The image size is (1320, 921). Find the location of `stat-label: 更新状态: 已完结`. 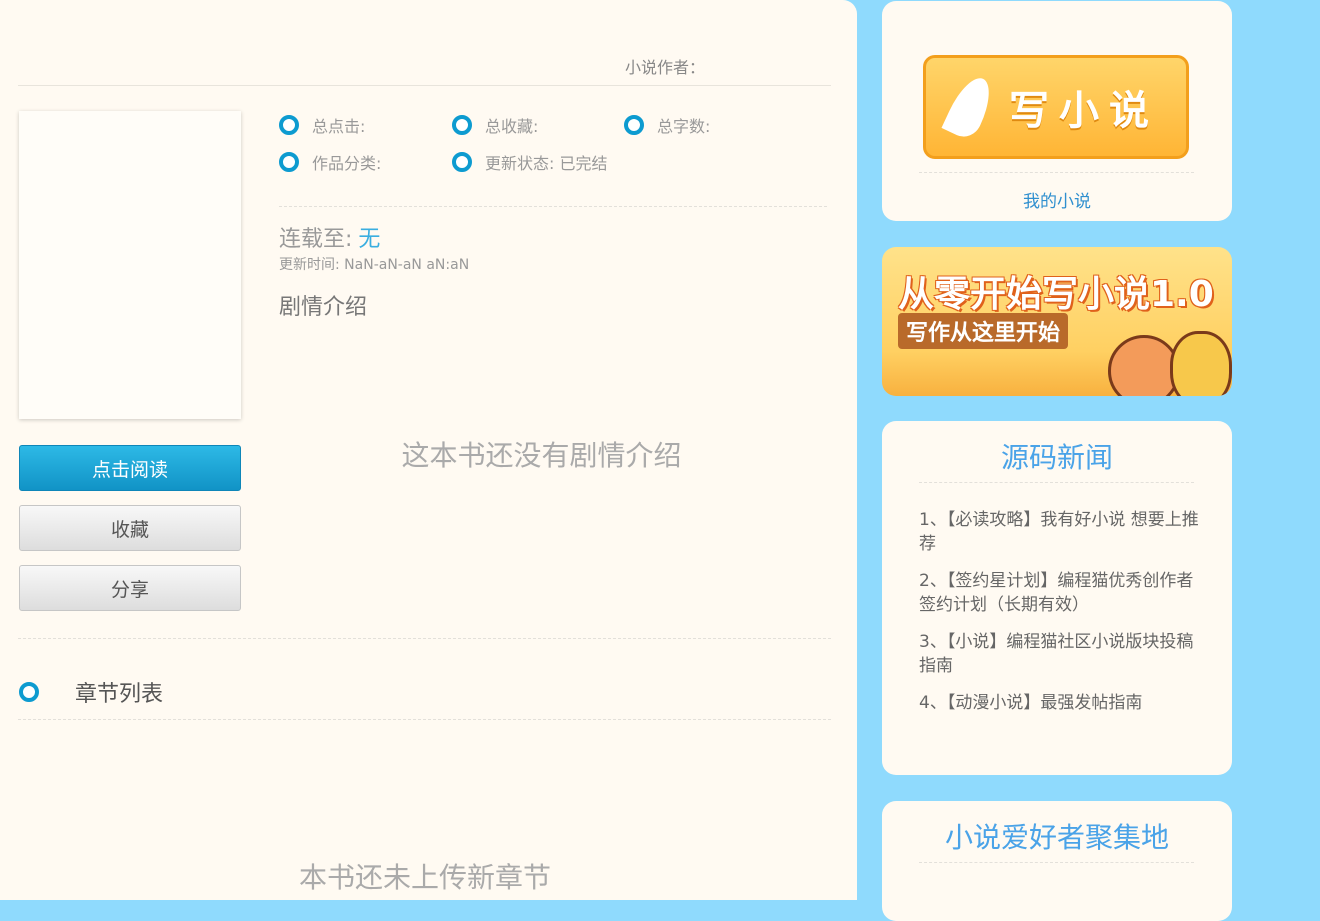

stat-label: 更新状态: 已完结 is located at coordinates (546, 163).